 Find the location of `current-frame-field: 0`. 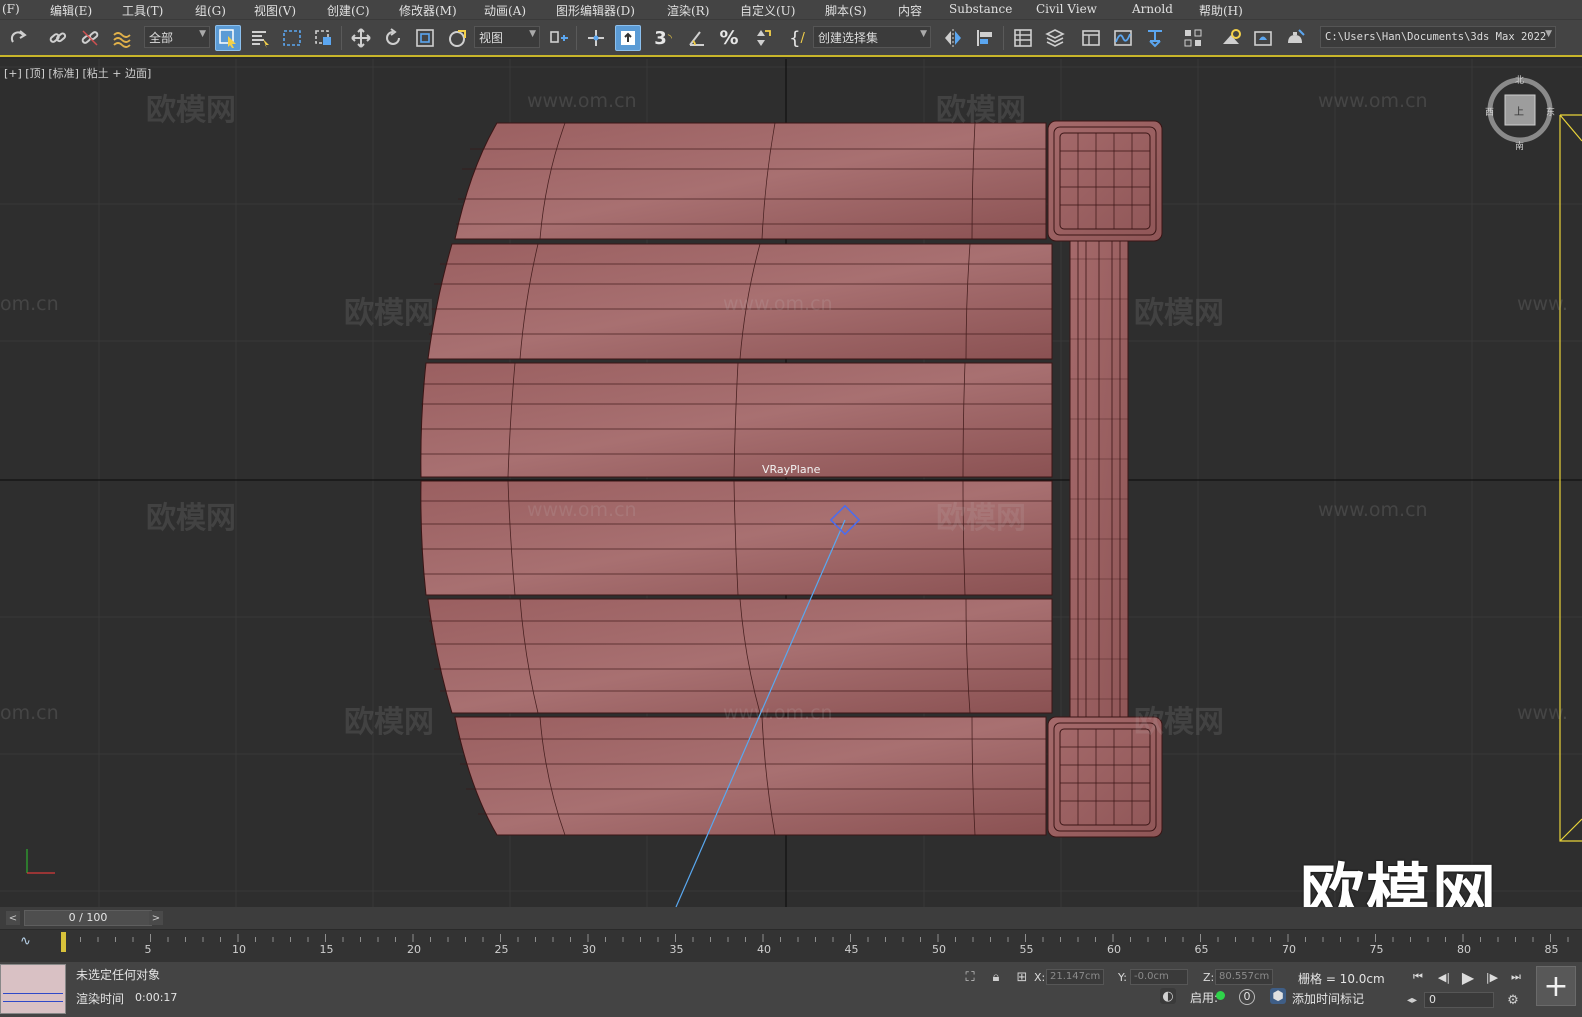

current-frame-field: 0 is located at coordinates (1459, 1000).